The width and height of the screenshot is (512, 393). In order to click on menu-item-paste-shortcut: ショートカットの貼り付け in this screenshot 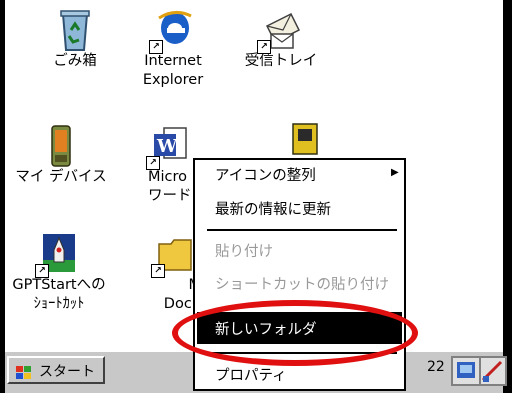, I will do `click(302, 283)`.